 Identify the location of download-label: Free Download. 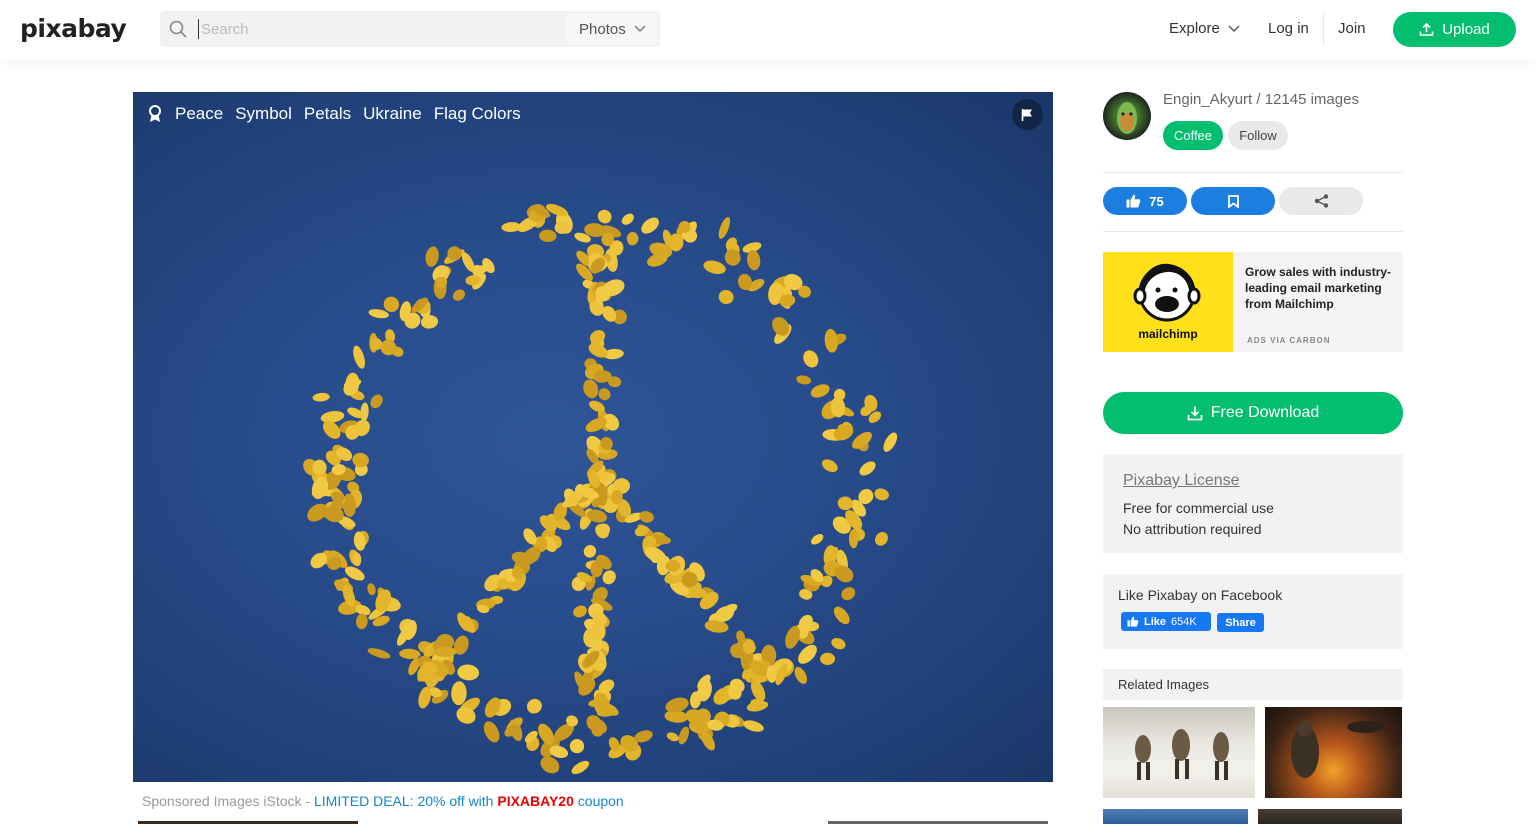
(1265, 412).